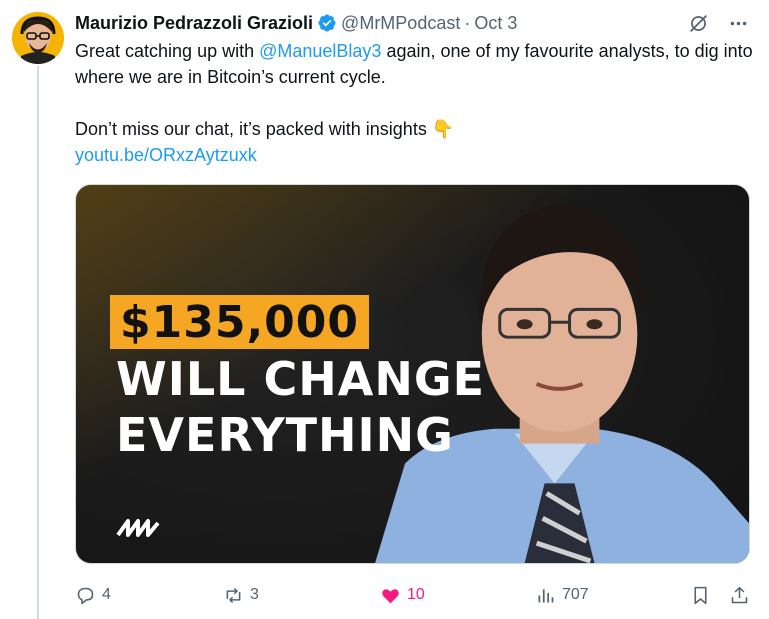 Image resolution: width=769 pixels, height=619 pixels. What do you see at coordinates (300, 407) in the screenshot?
I see `thumbnail-headline: WILL CHANGE EVERYTHING` at bounding box center [300, 407].